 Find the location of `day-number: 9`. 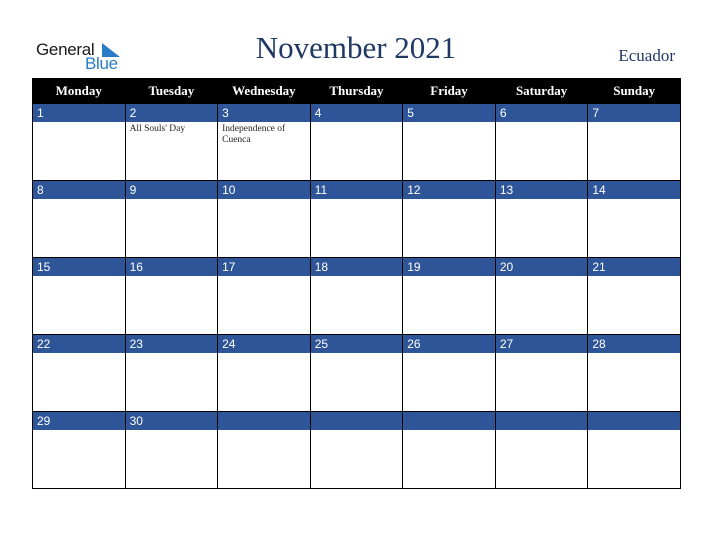

day-number: 9 is located at coordinates (171, 190).